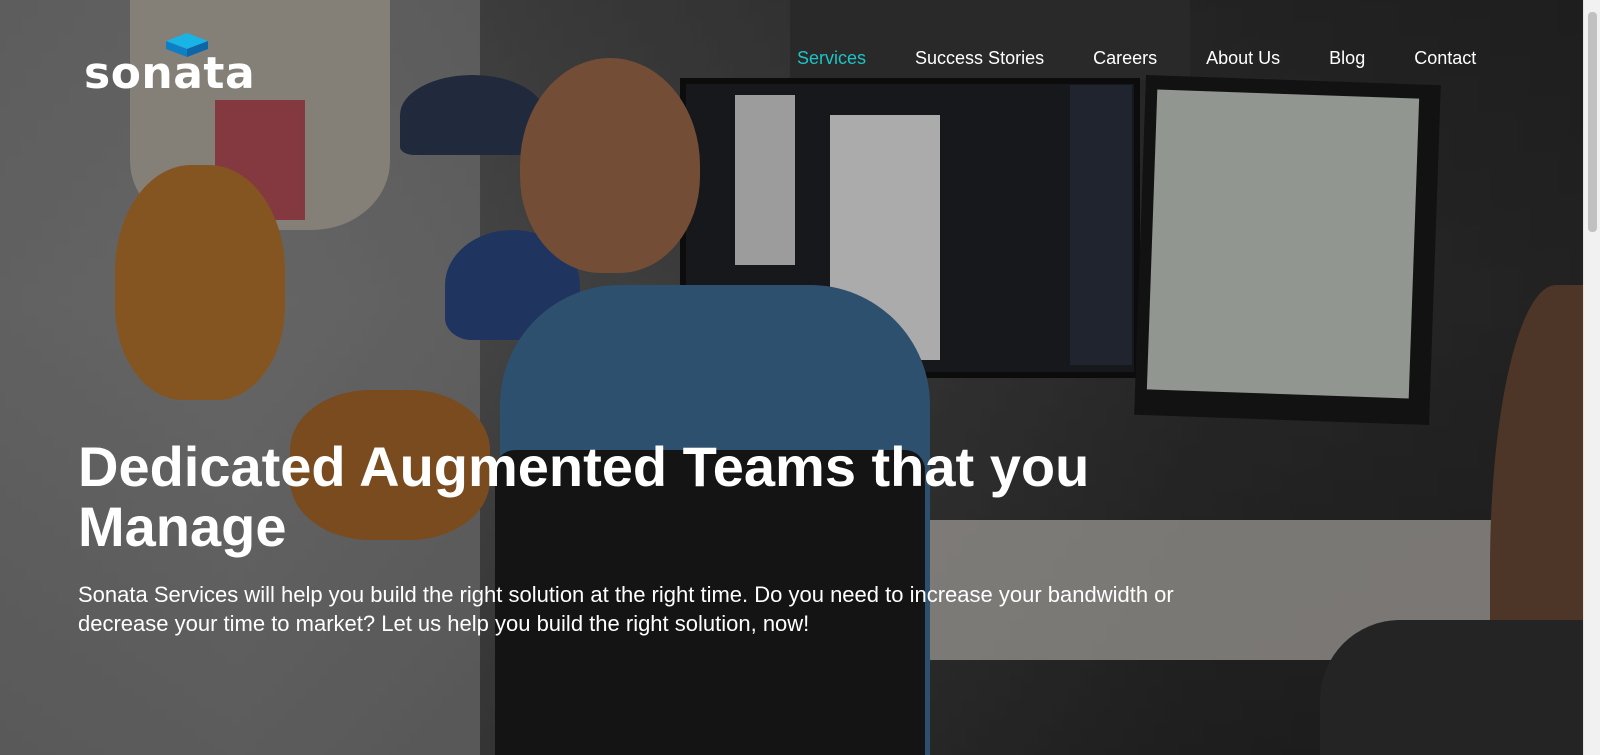 This screenshot has width=1600, height=755. Describe the element at coordinates (1243, 58) in the screenshot. I see `nav-item-about-us: About Us` at that location.